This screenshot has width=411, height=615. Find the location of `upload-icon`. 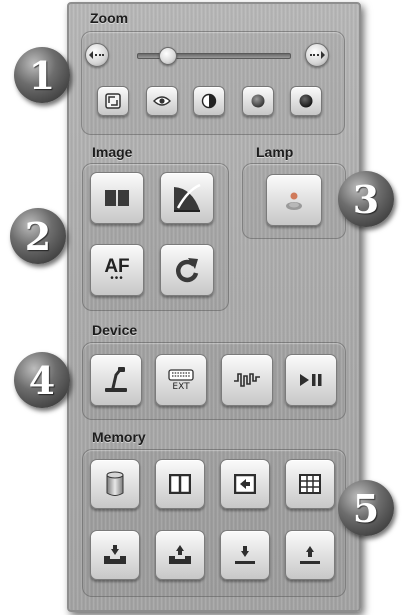

upload-icon is located at coordinates (310, 555).